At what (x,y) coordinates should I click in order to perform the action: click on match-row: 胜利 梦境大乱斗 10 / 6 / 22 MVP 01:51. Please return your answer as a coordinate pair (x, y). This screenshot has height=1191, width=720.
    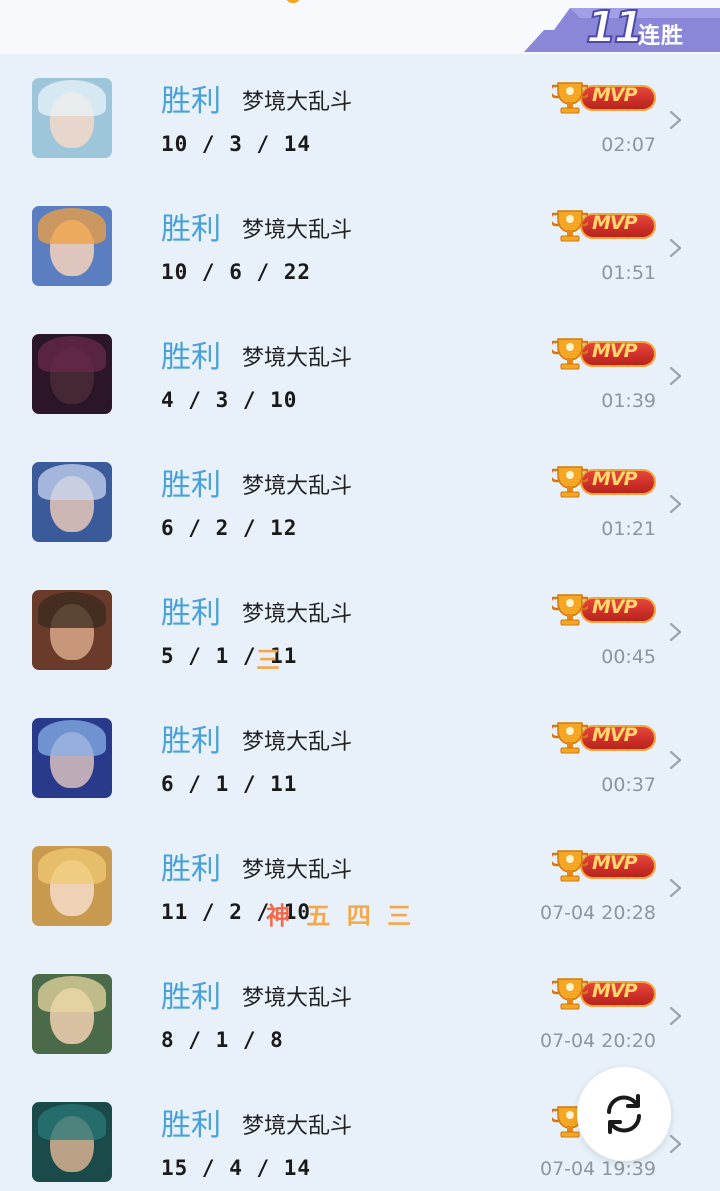
    Looking at the image, I should click on (360, 246).